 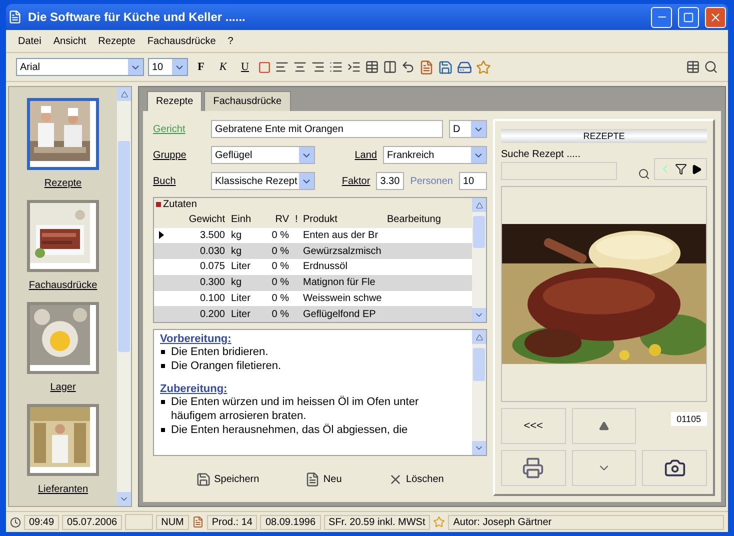 I want to click on print-button, so click(x=533, y=468).